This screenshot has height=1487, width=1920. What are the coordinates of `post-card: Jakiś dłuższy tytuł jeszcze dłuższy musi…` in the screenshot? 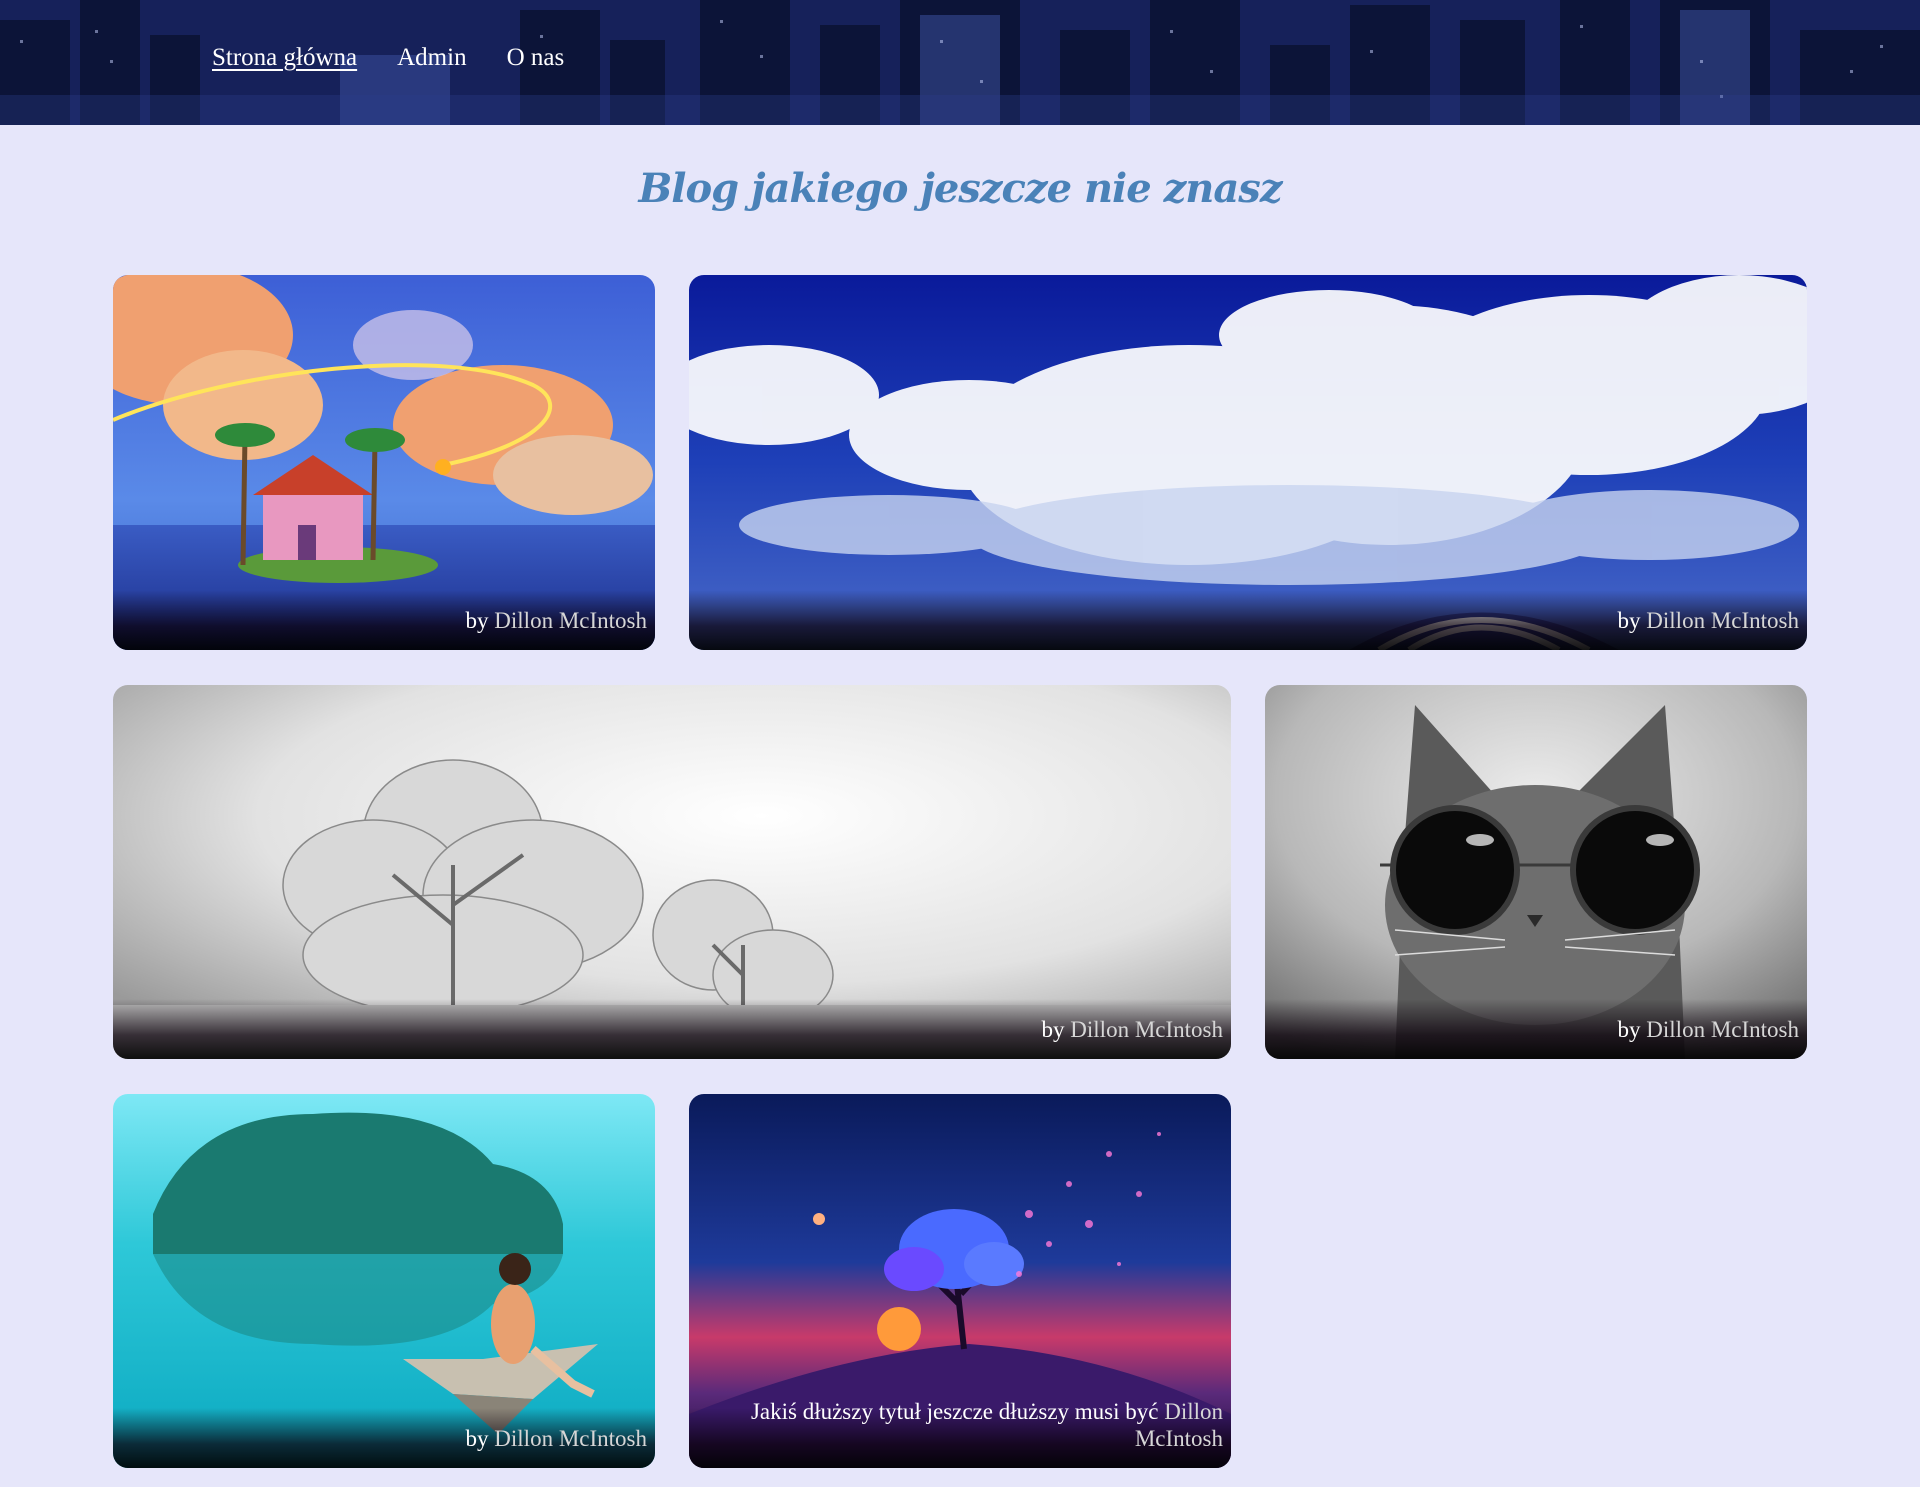 It's located at (960, 1281).